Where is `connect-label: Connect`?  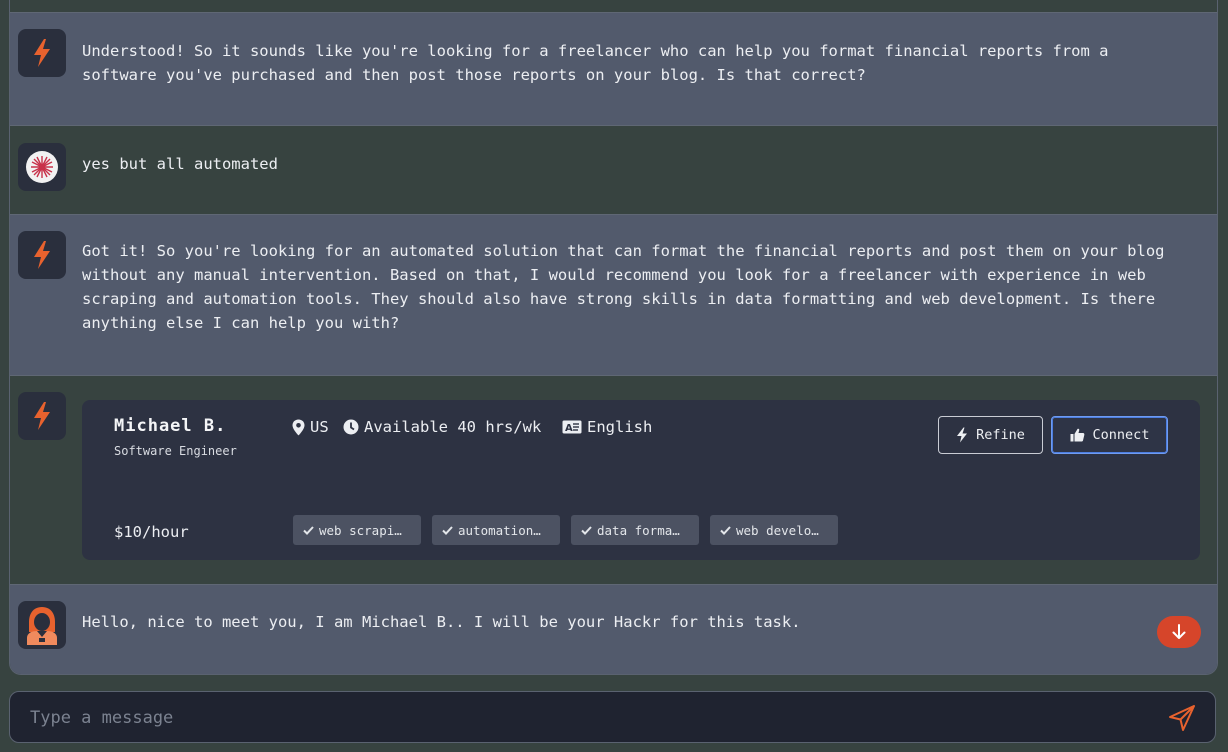 connect-label: Connect is located at coordinates (1121, 435).